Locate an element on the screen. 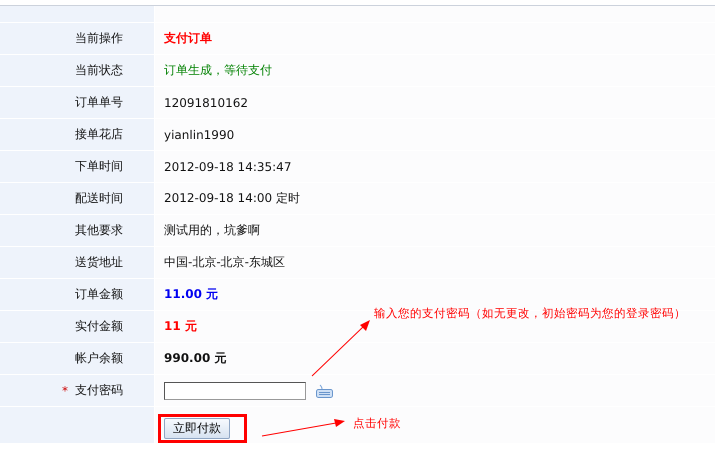 The height and width of the screenshot is (460, 715). field-value: 订单生成，等待支付 is located at coordinates (218, 70).